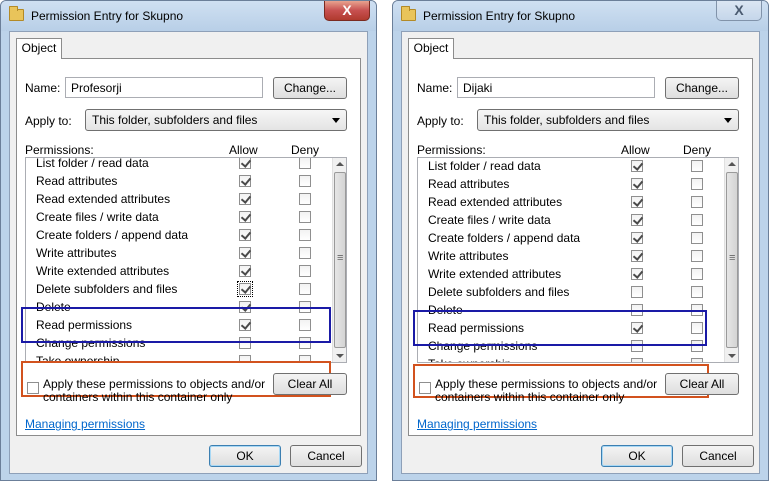 The width and height of the screenshot is (769, 481). What do you see at coordinates (732, 356) in the screenshot?
I see `scroll-down-icon` at bounding box center [732, 356].